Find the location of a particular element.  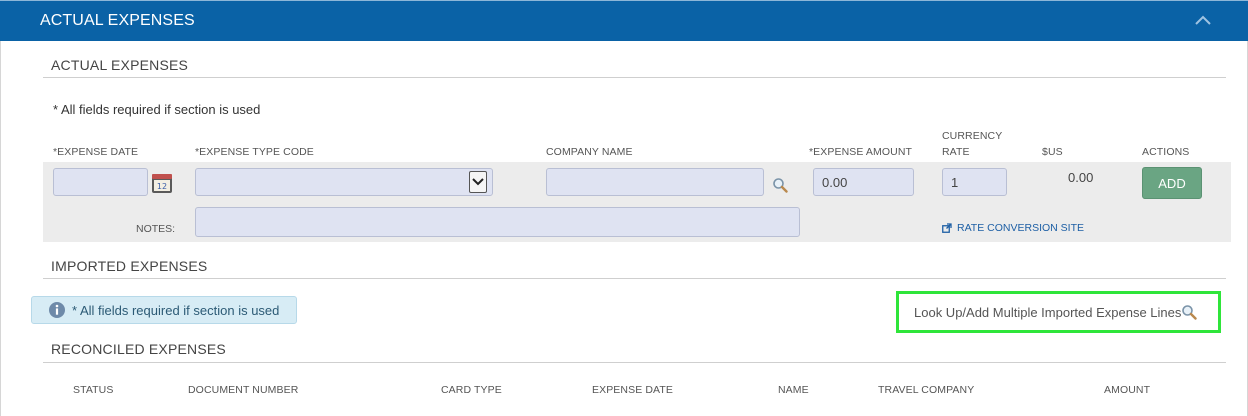

rate-conversion-link: RATE CONVERSION SITE is located at coordinates (1013, 228).